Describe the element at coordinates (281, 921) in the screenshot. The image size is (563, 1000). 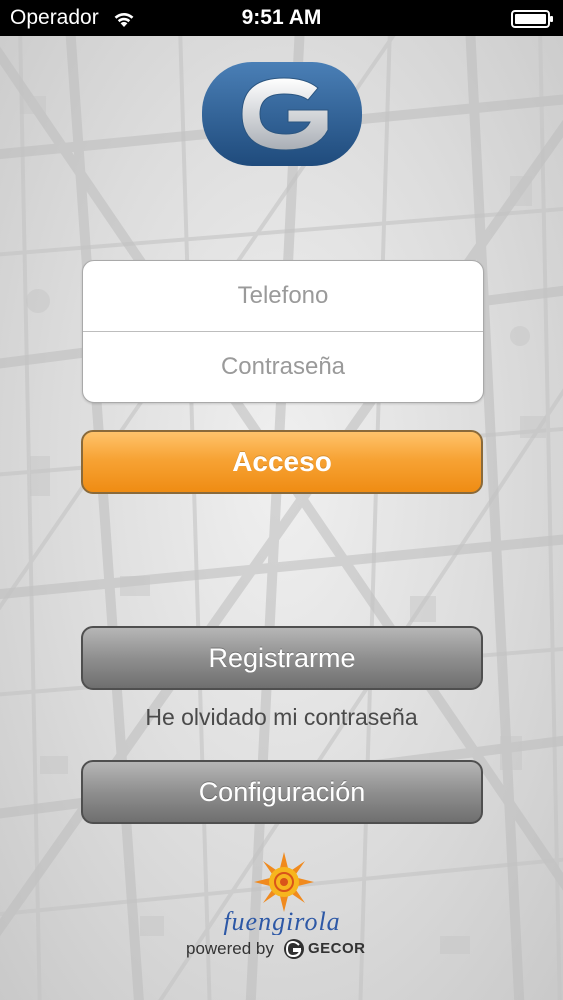
I see `svg-text: fuengirola` at that location.